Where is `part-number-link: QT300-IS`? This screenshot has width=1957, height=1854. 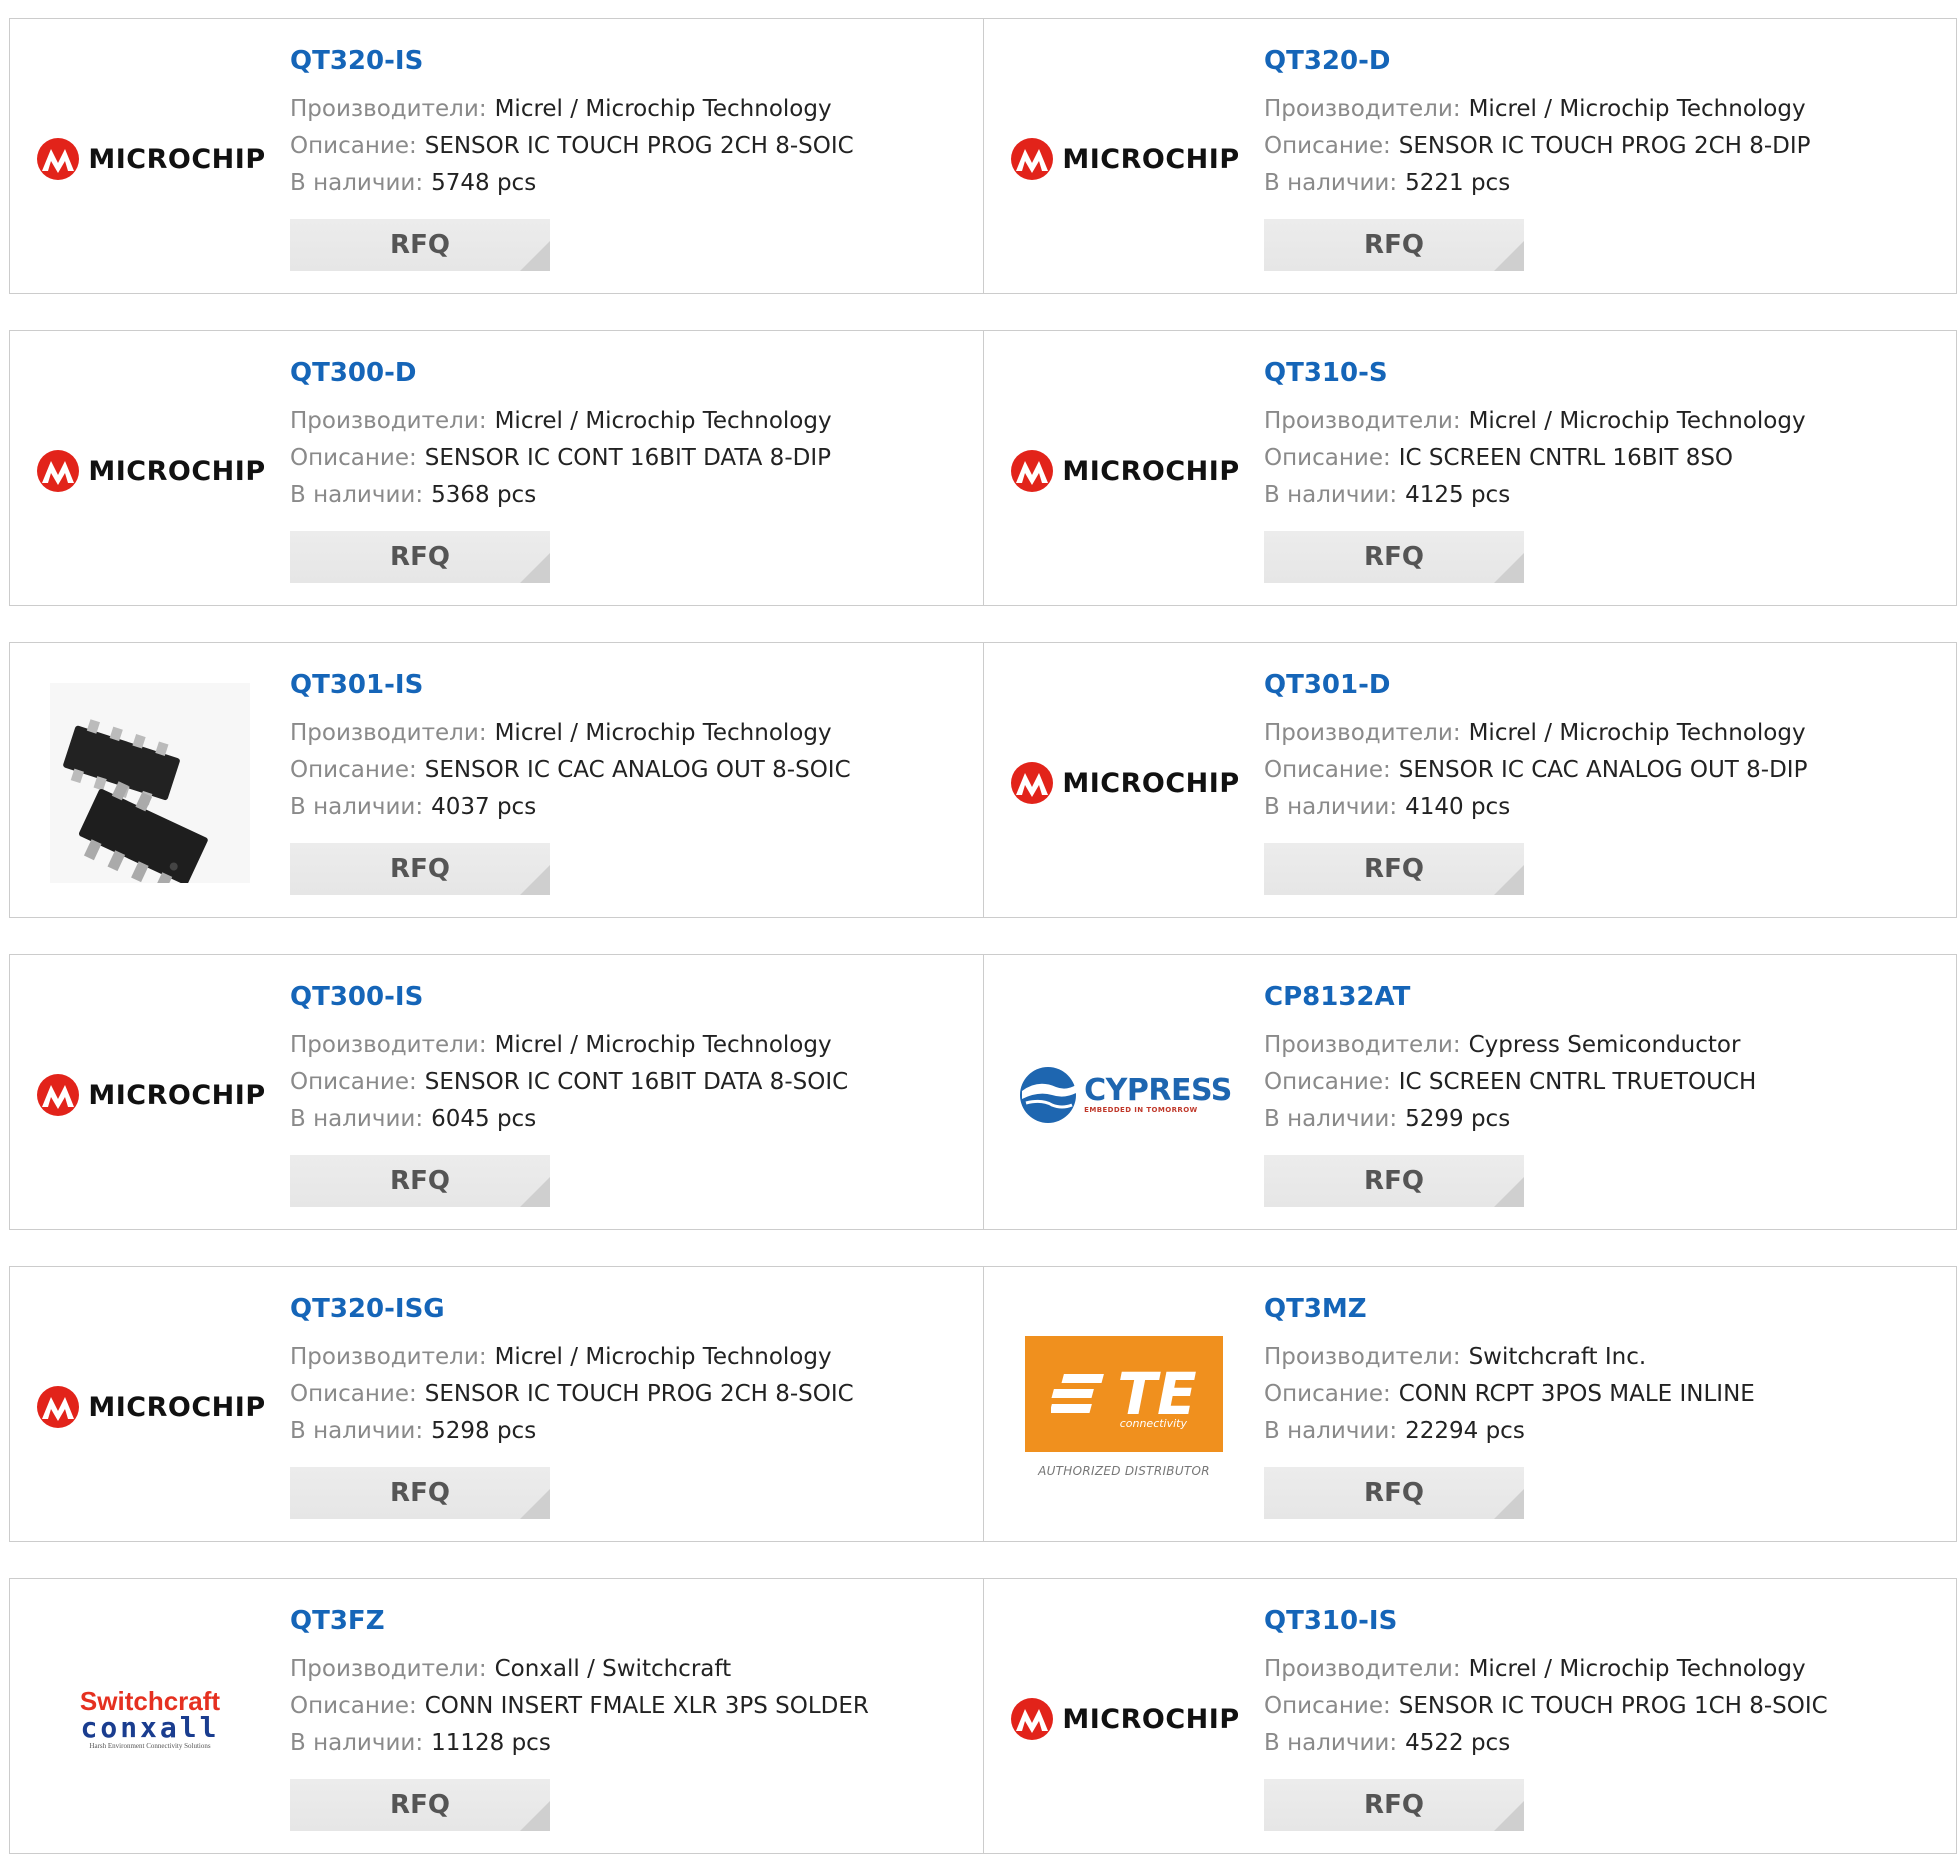
part-number-link: QT300-IS is located at coordinates (569, 997).